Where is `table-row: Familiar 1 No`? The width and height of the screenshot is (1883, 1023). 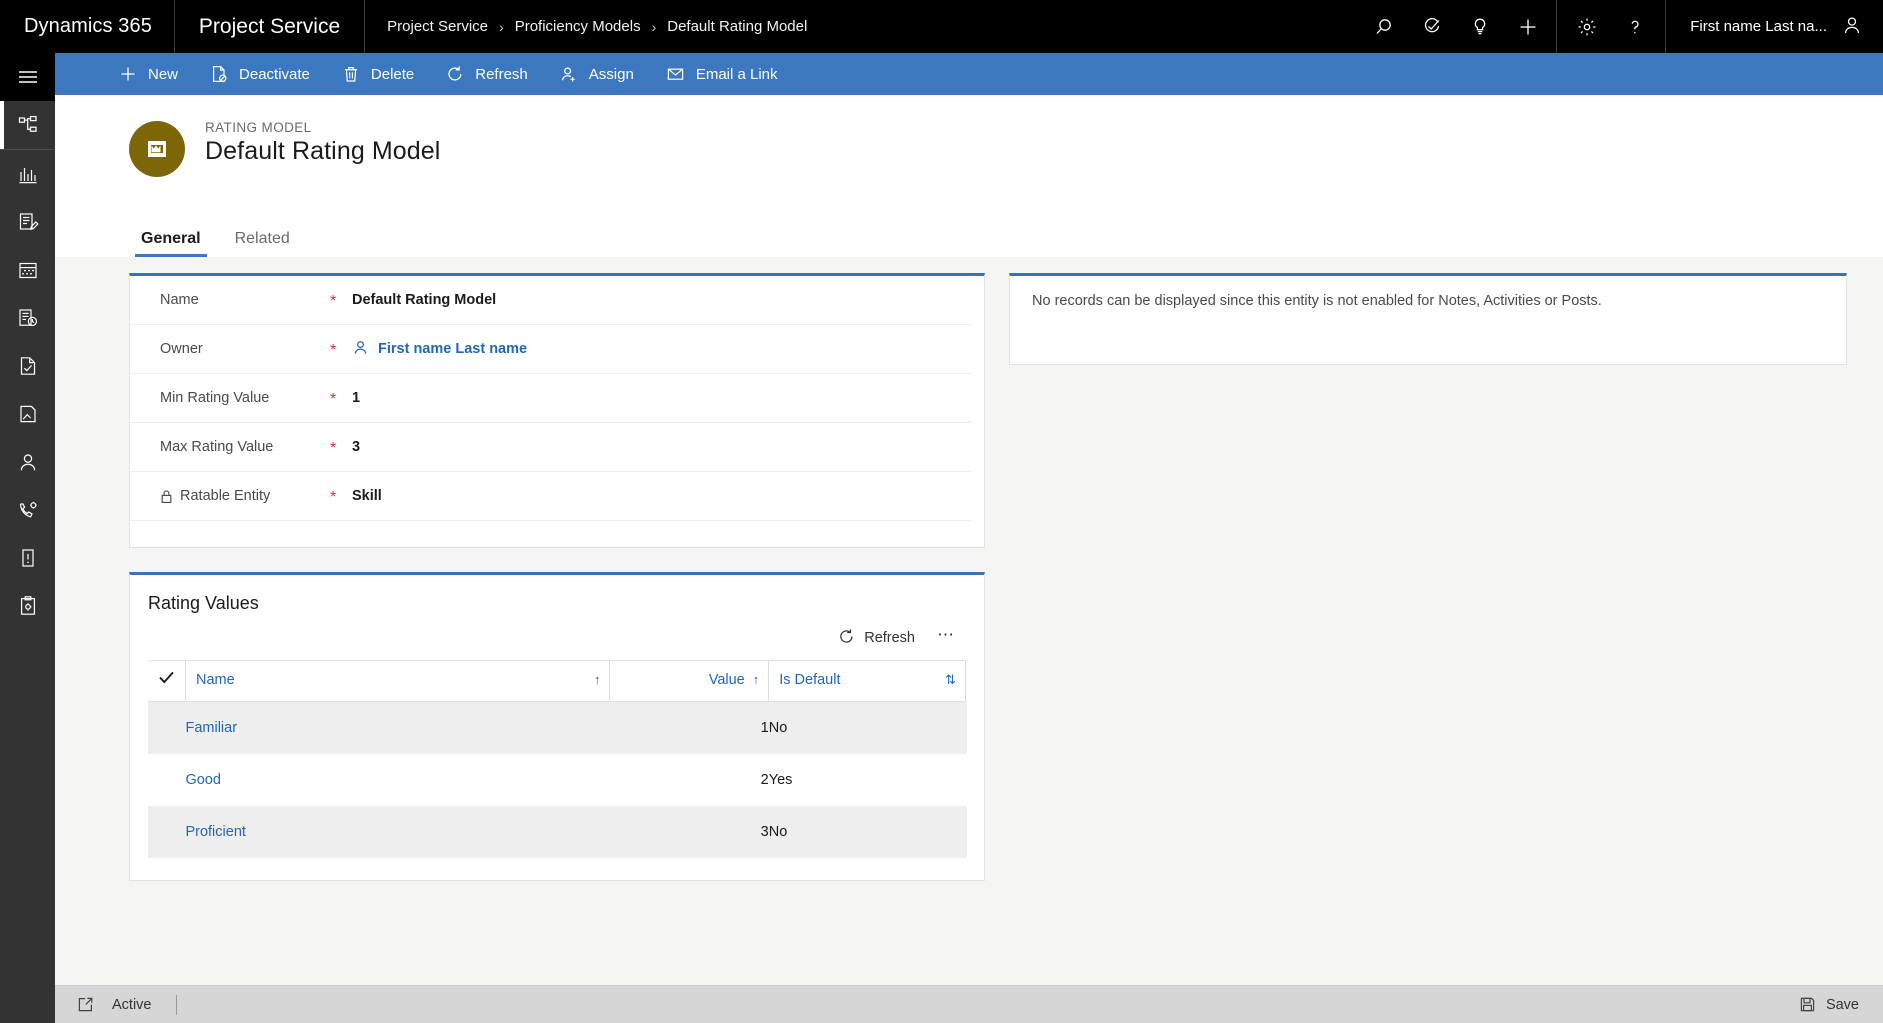
table-row: Familiar 1 No is located at coordinates (557, 727).